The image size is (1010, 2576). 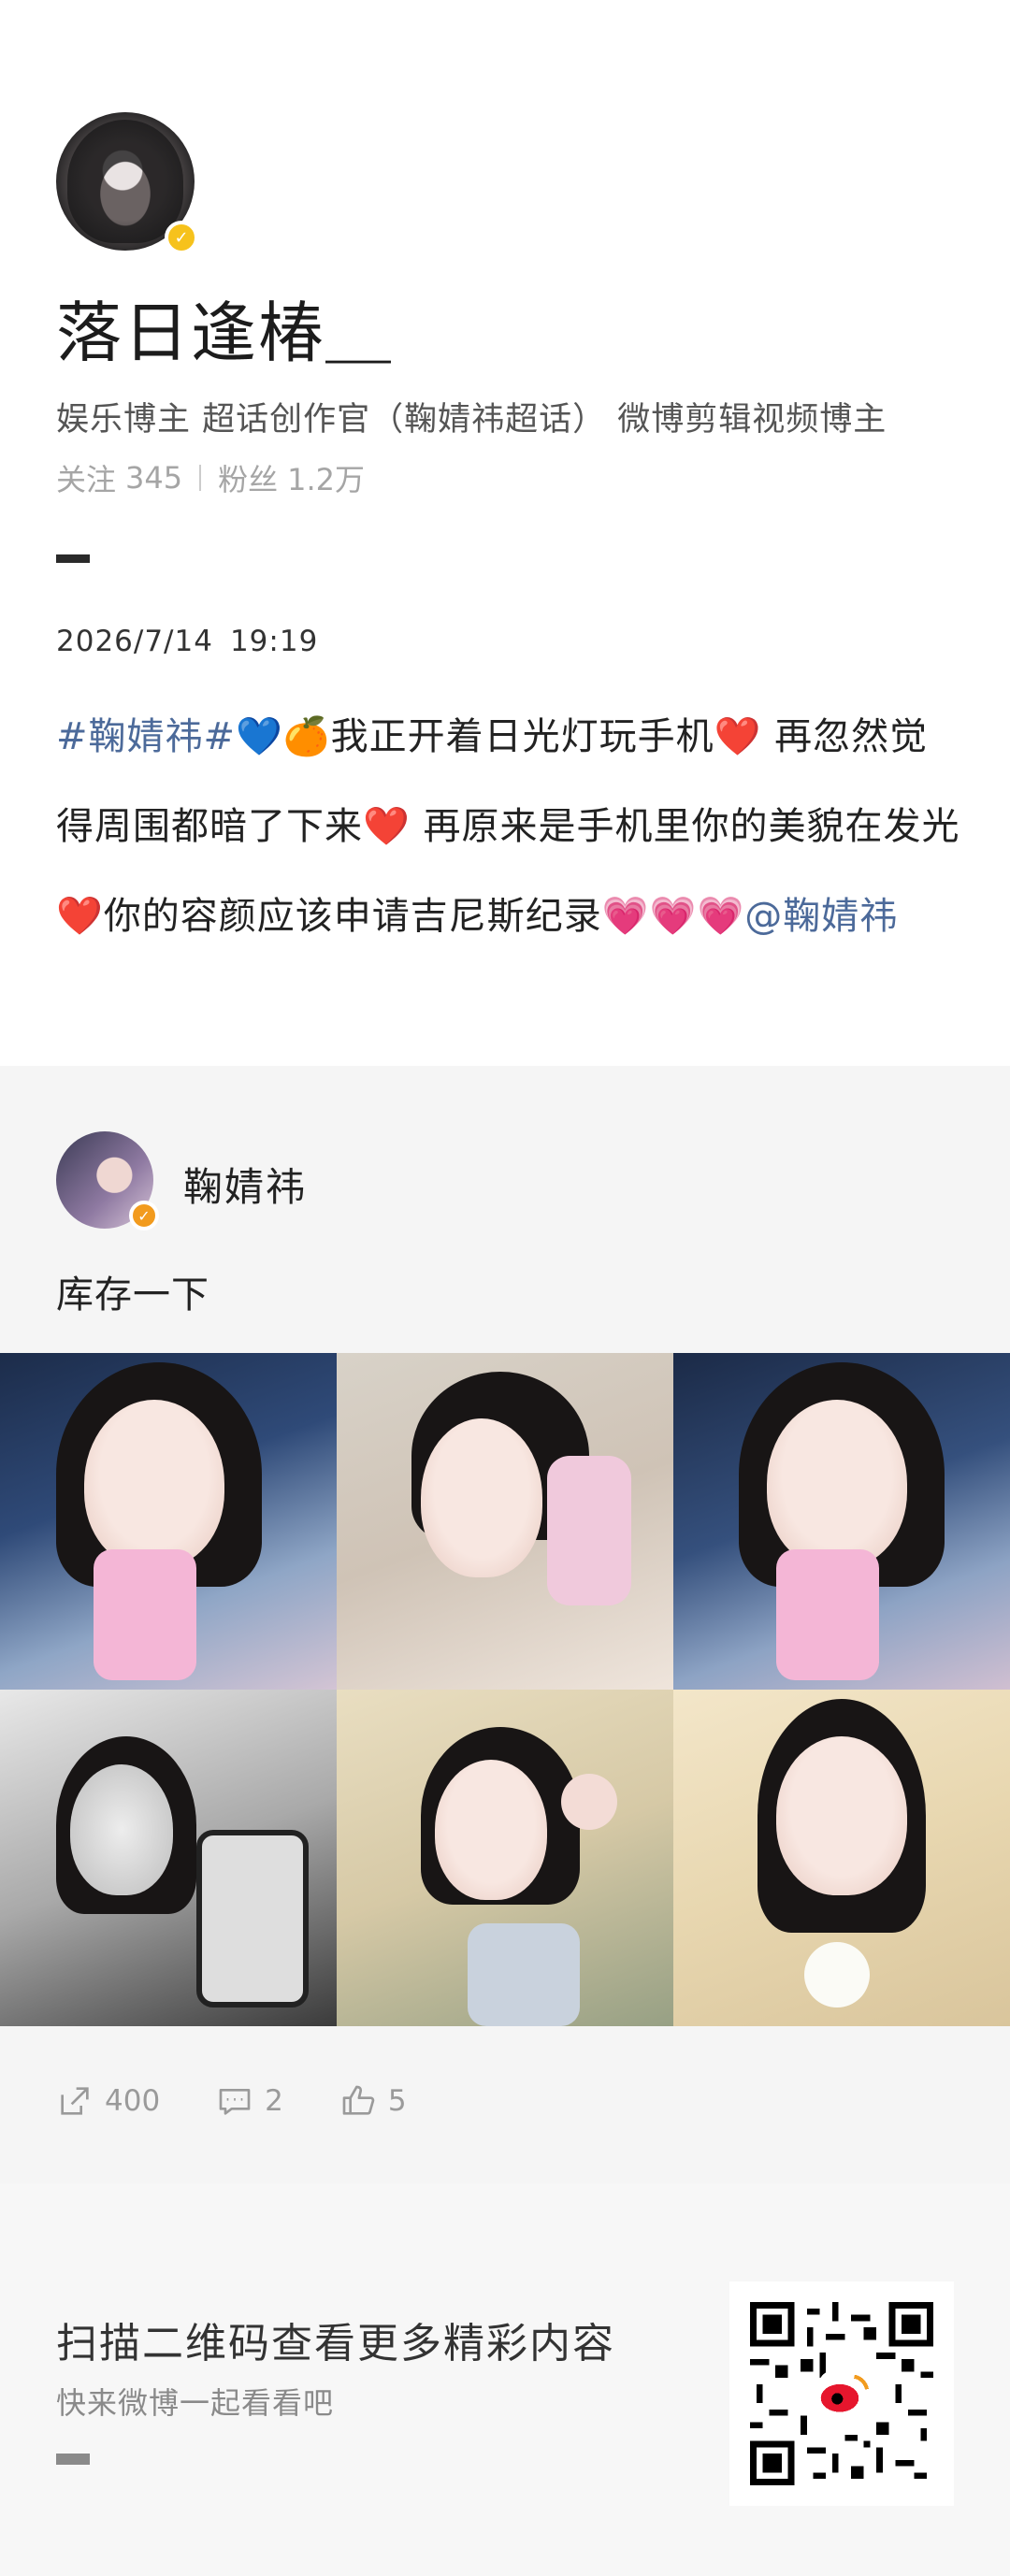 I want to click on thumbs-up-icon, so click(x=359, y=2100).